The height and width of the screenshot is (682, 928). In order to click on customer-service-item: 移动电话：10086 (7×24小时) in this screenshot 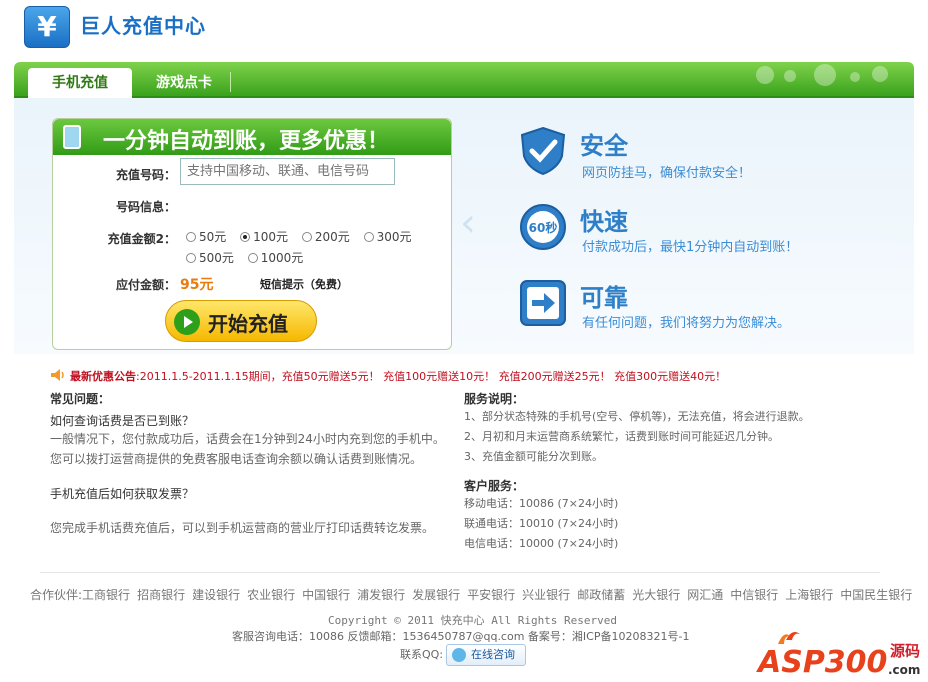, I will do `click(541, 503)`.